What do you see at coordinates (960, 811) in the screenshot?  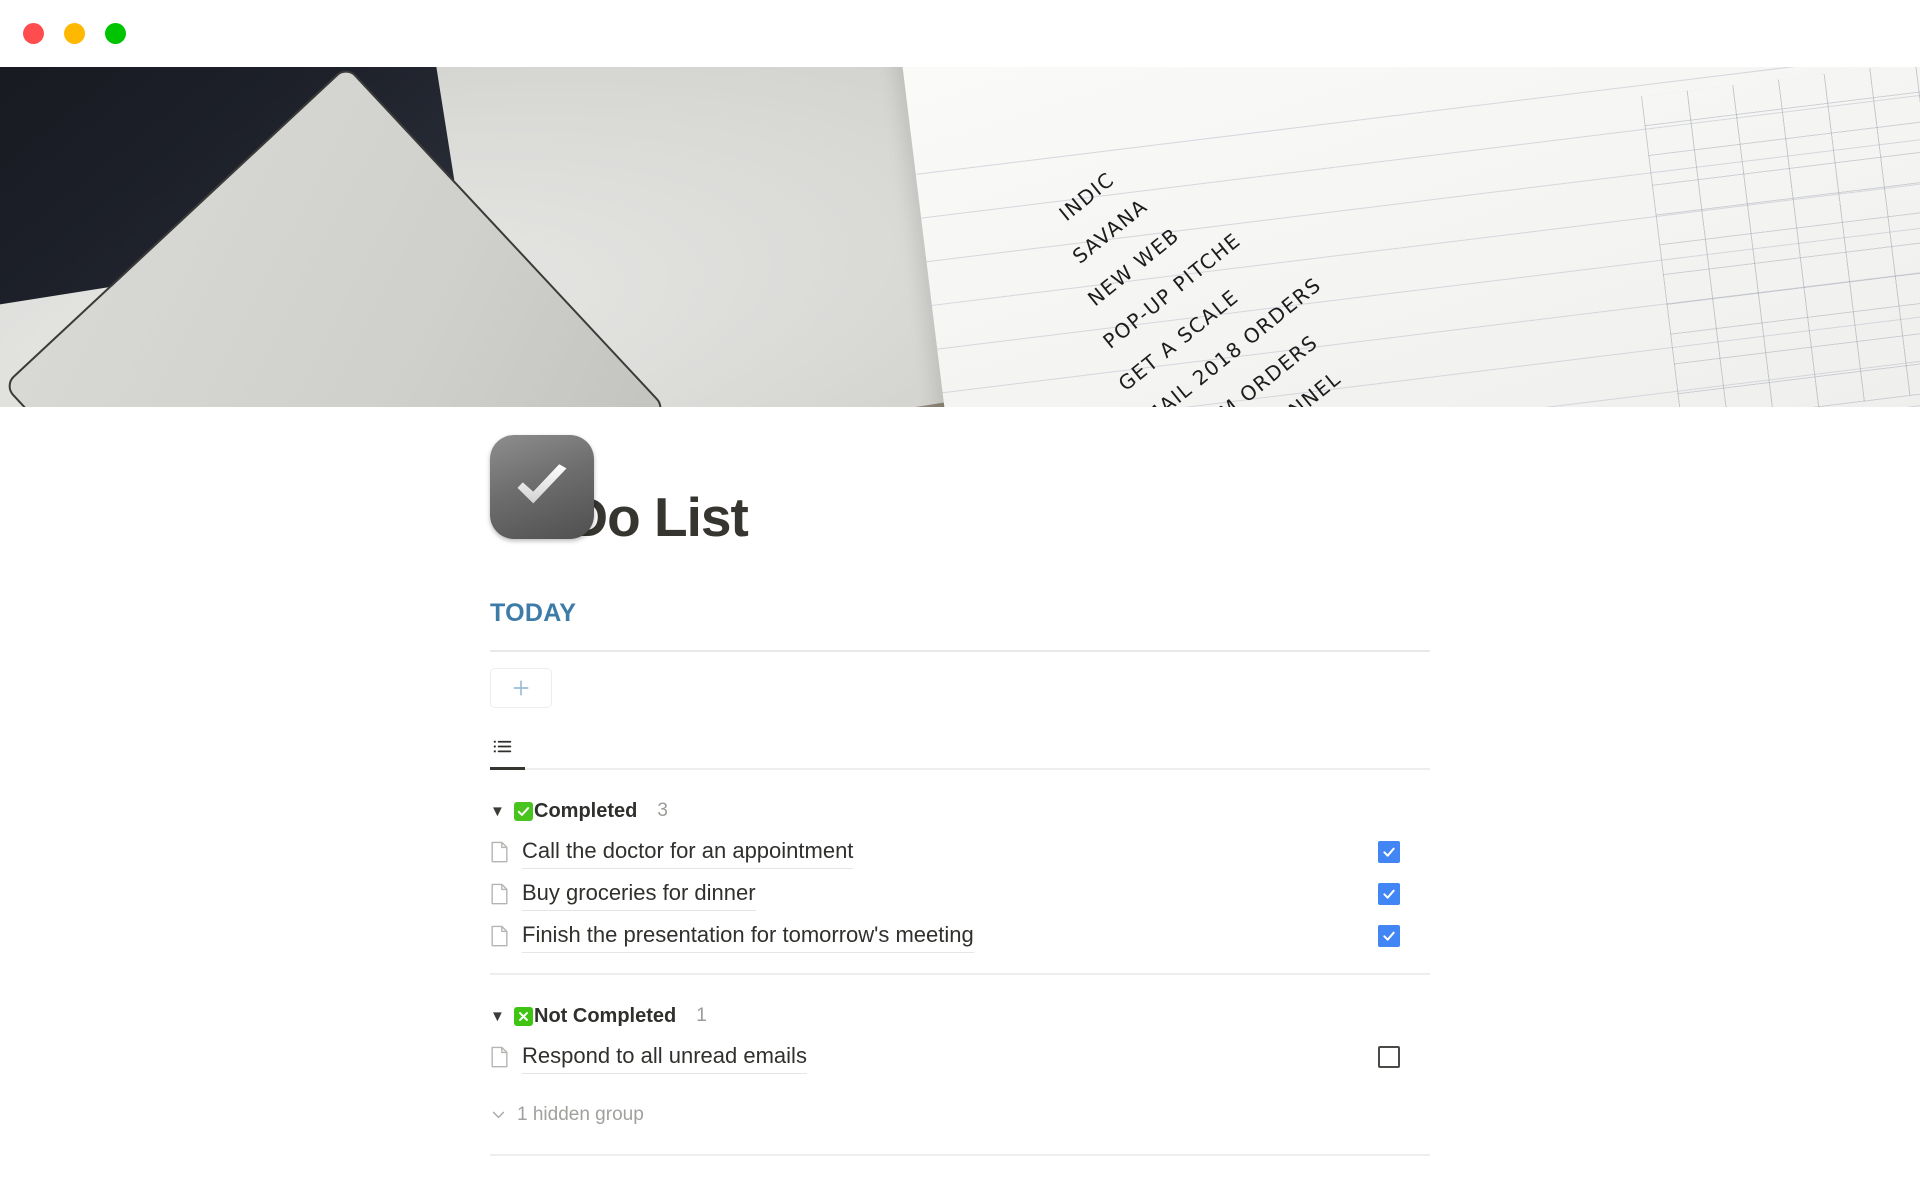 I see `group-header-completed: ▼ Completed 3` at bounding box center [960, 811].